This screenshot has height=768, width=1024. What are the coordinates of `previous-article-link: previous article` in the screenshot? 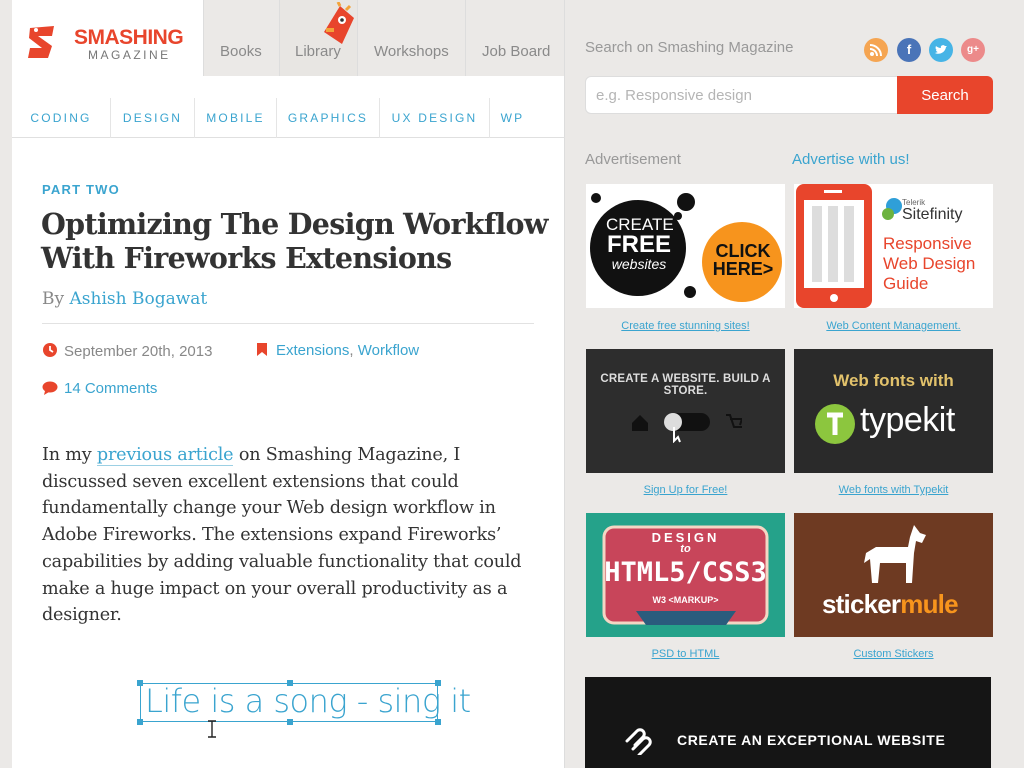 It's located at (165, 455).